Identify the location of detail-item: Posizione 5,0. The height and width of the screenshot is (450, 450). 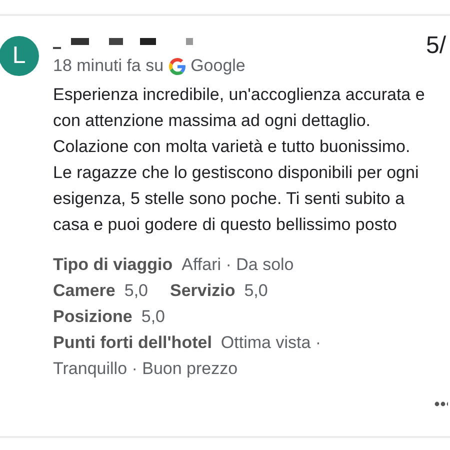
(109, 317).